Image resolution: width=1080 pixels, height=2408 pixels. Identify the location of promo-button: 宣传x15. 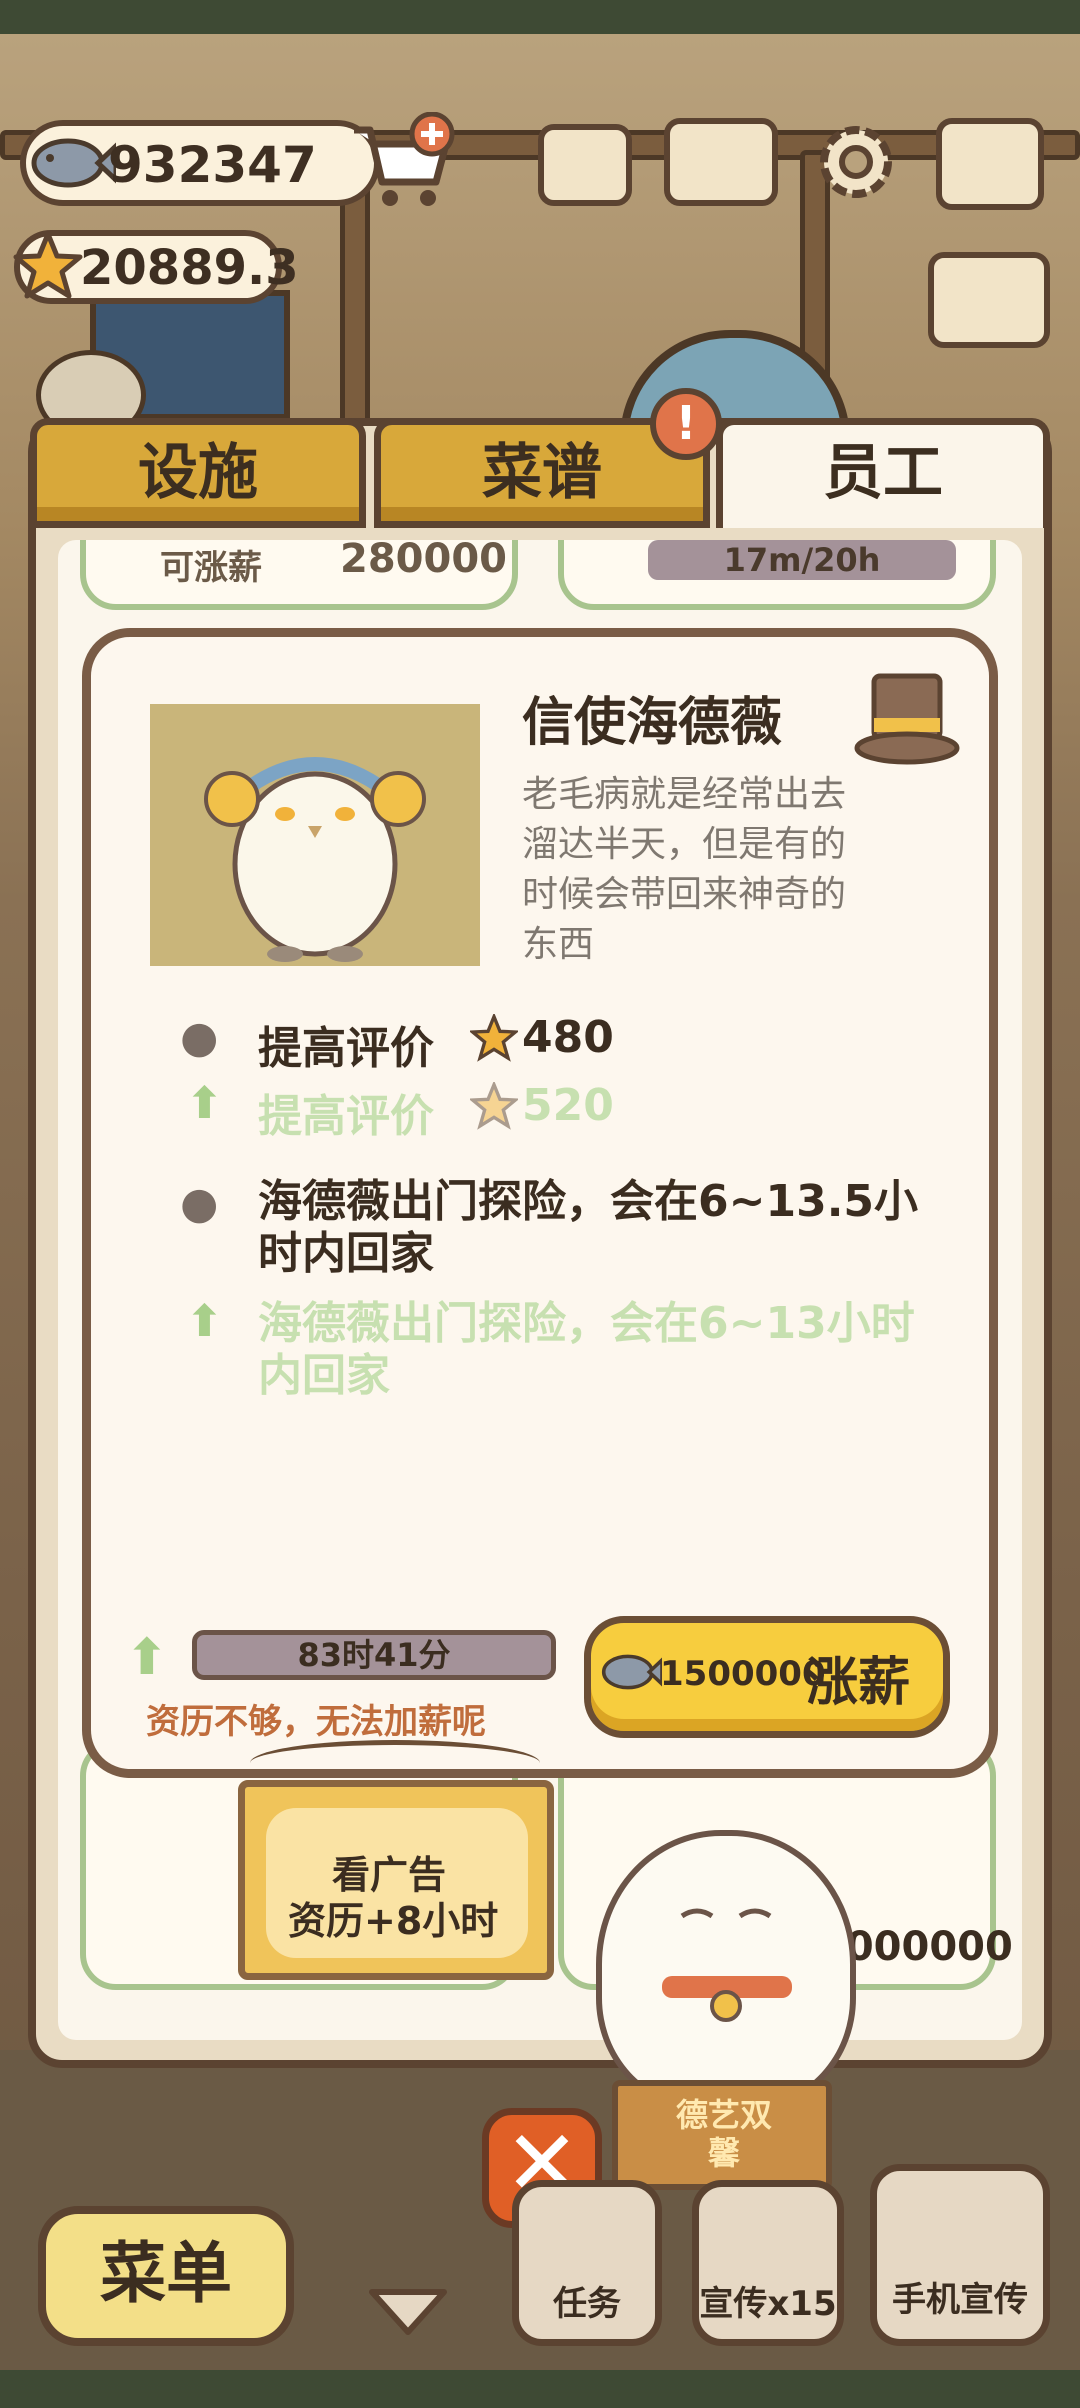
(768, 2263).